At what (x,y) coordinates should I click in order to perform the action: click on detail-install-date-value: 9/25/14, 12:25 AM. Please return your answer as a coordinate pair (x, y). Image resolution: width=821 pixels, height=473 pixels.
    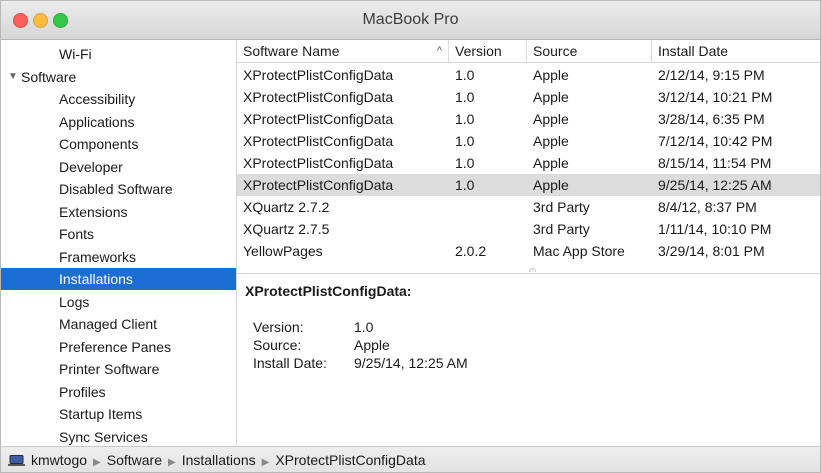
    Looking at the image, I should click on (411, 363).